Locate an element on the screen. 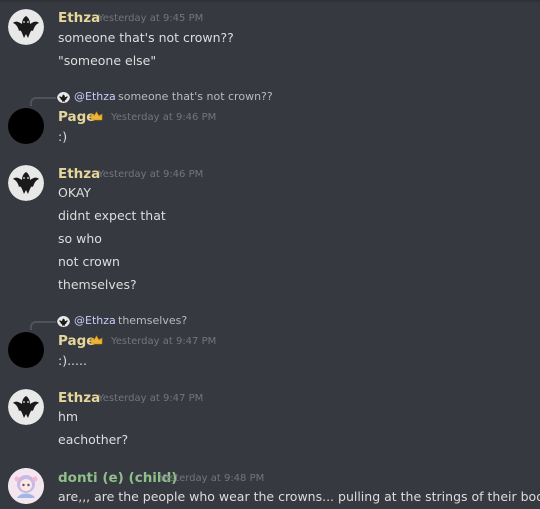  anime-character-icon is located at coordinates (26, 486).